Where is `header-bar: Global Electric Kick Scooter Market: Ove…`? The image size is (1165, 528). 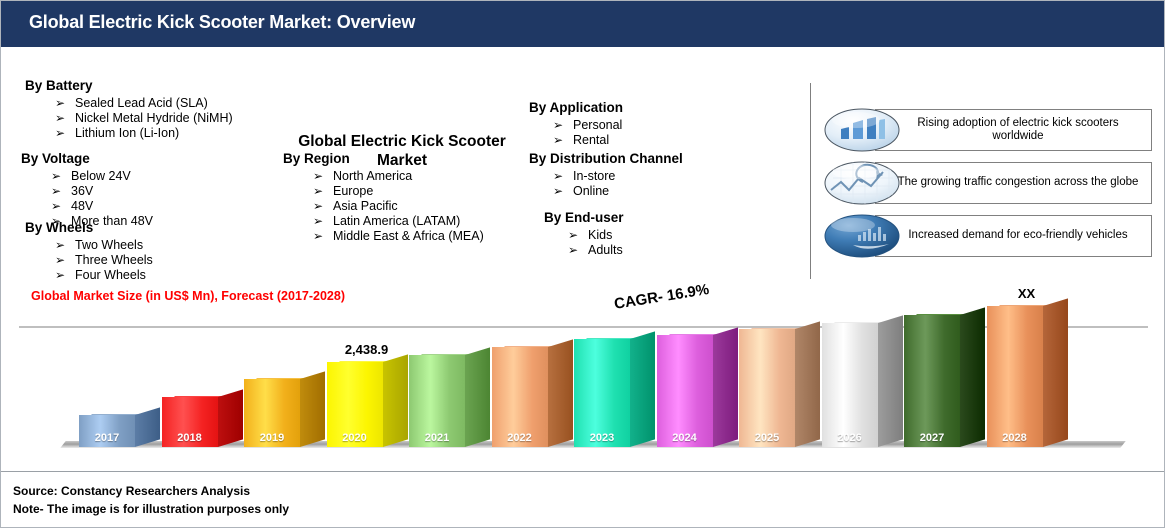
header-bar: Global Electric Kick Scooter Market: Ove… is located at coordinates (582, 24).